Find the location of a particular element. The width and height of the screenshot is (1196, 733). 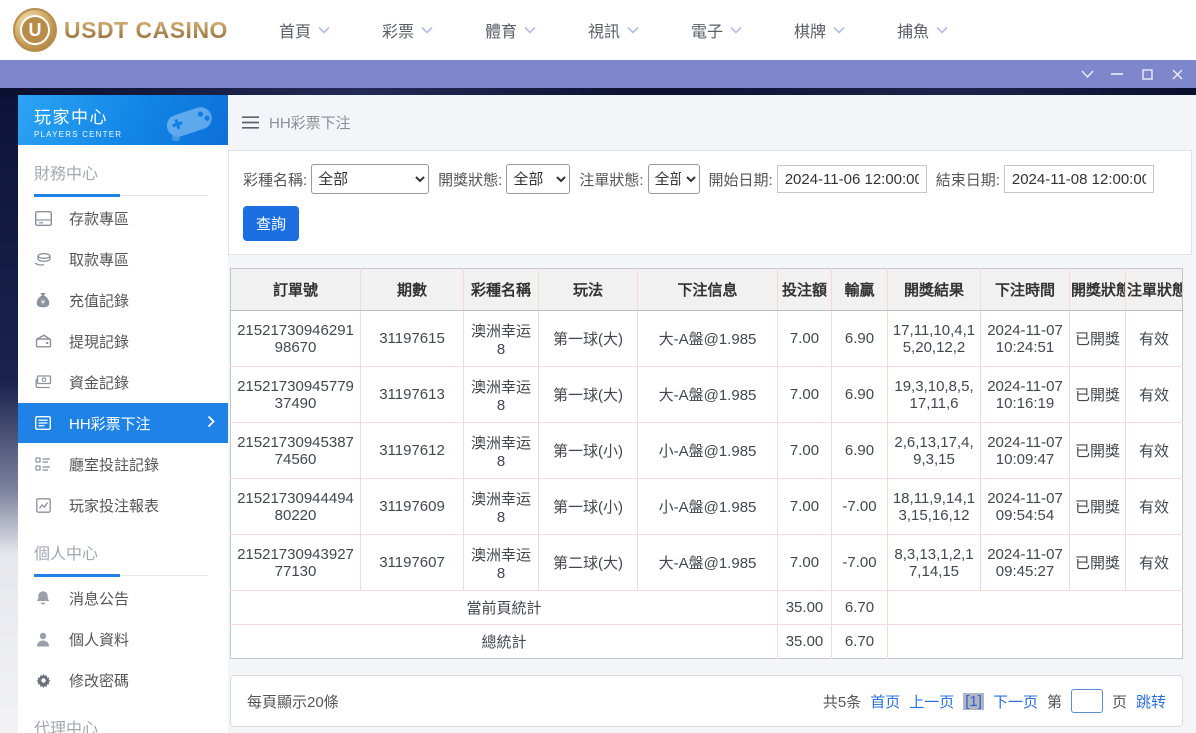

nav-item-boardgames: 棋牌 is located at coordinates (819, 30).